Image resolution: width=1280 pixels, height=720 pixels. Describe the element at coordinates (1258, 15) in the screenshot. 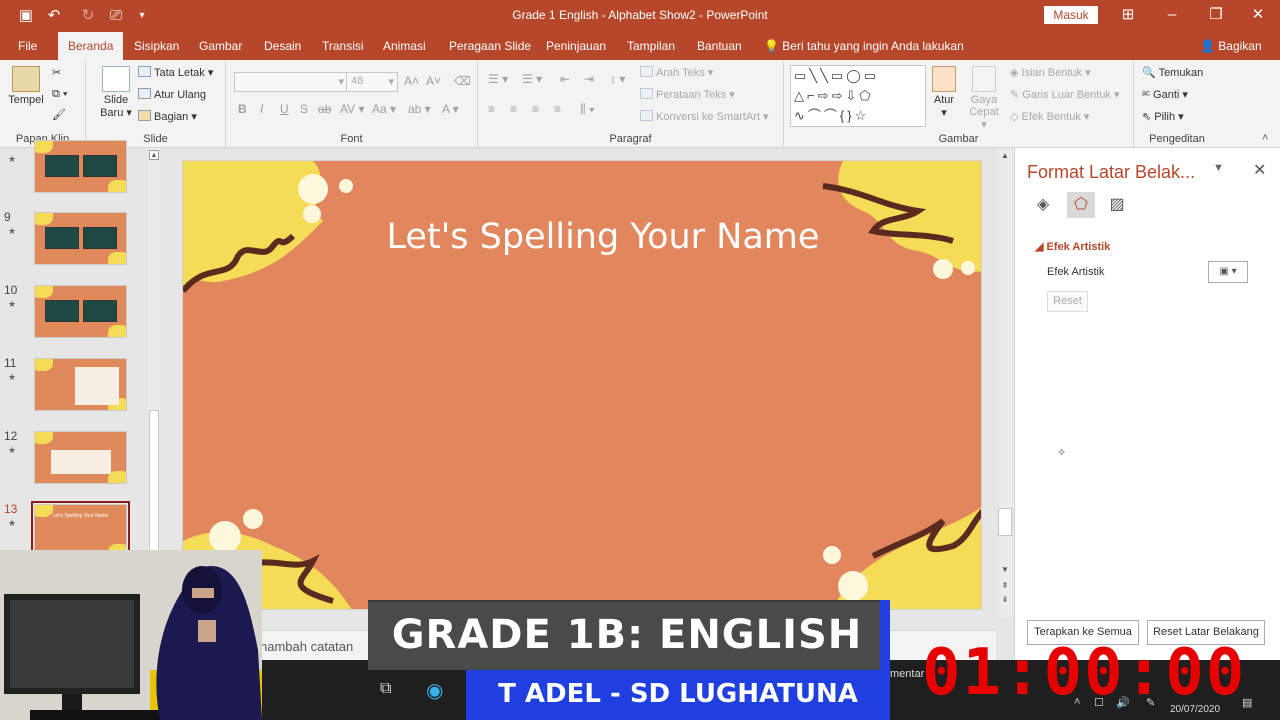

I see `close-button: ✕` at that location.